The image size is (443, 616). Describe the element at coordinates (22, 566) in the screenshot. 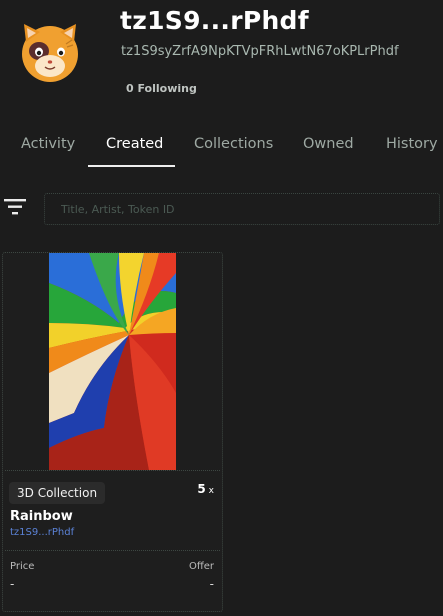

I see `price-label: Price` at that location.